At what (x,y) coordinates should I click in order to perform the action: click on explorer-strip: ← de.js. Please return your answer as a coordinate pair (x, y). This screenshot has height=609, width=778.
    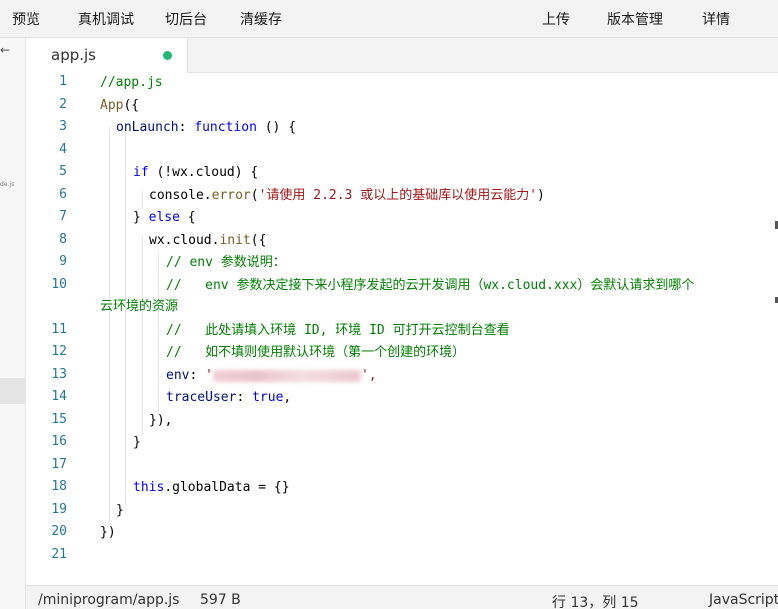
    Looking at the image, I should click on (13, 323).